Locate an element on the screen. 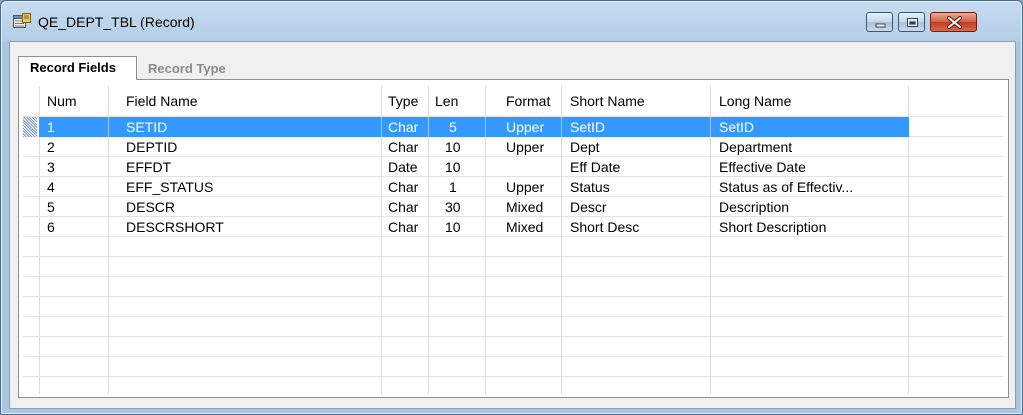 This screenshot has width=1023, height=415. column-header-long-name: Long Name is located at coordinates (755, 101).